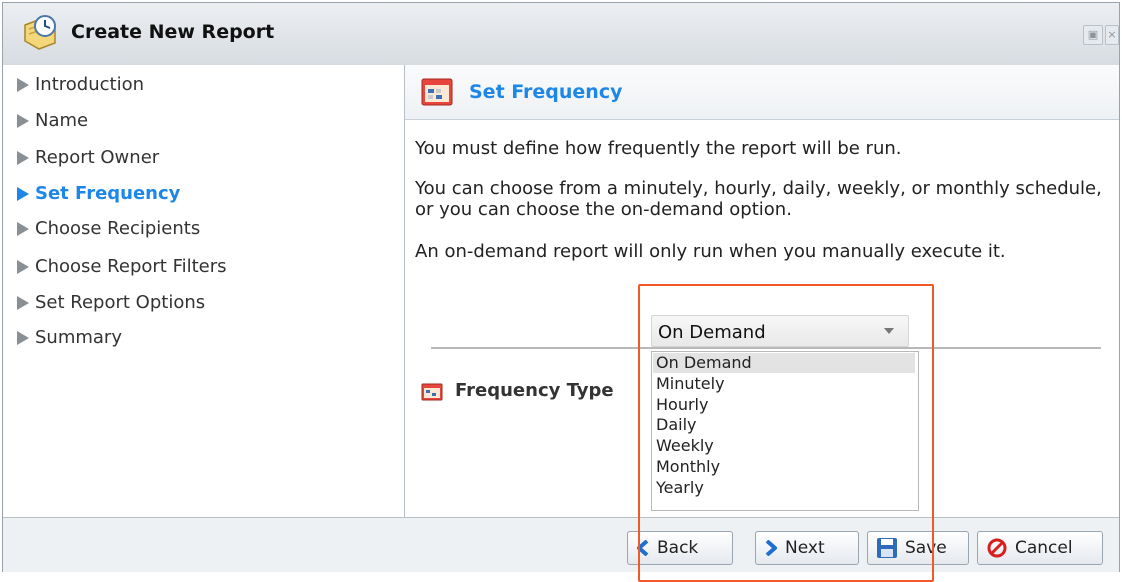 The image size is (1122, 582). What do you see at coordinates (561, 34) in the screenshot?
I see `title-bar: Create New Report ▣ ×` at bounding box center [561, 34].